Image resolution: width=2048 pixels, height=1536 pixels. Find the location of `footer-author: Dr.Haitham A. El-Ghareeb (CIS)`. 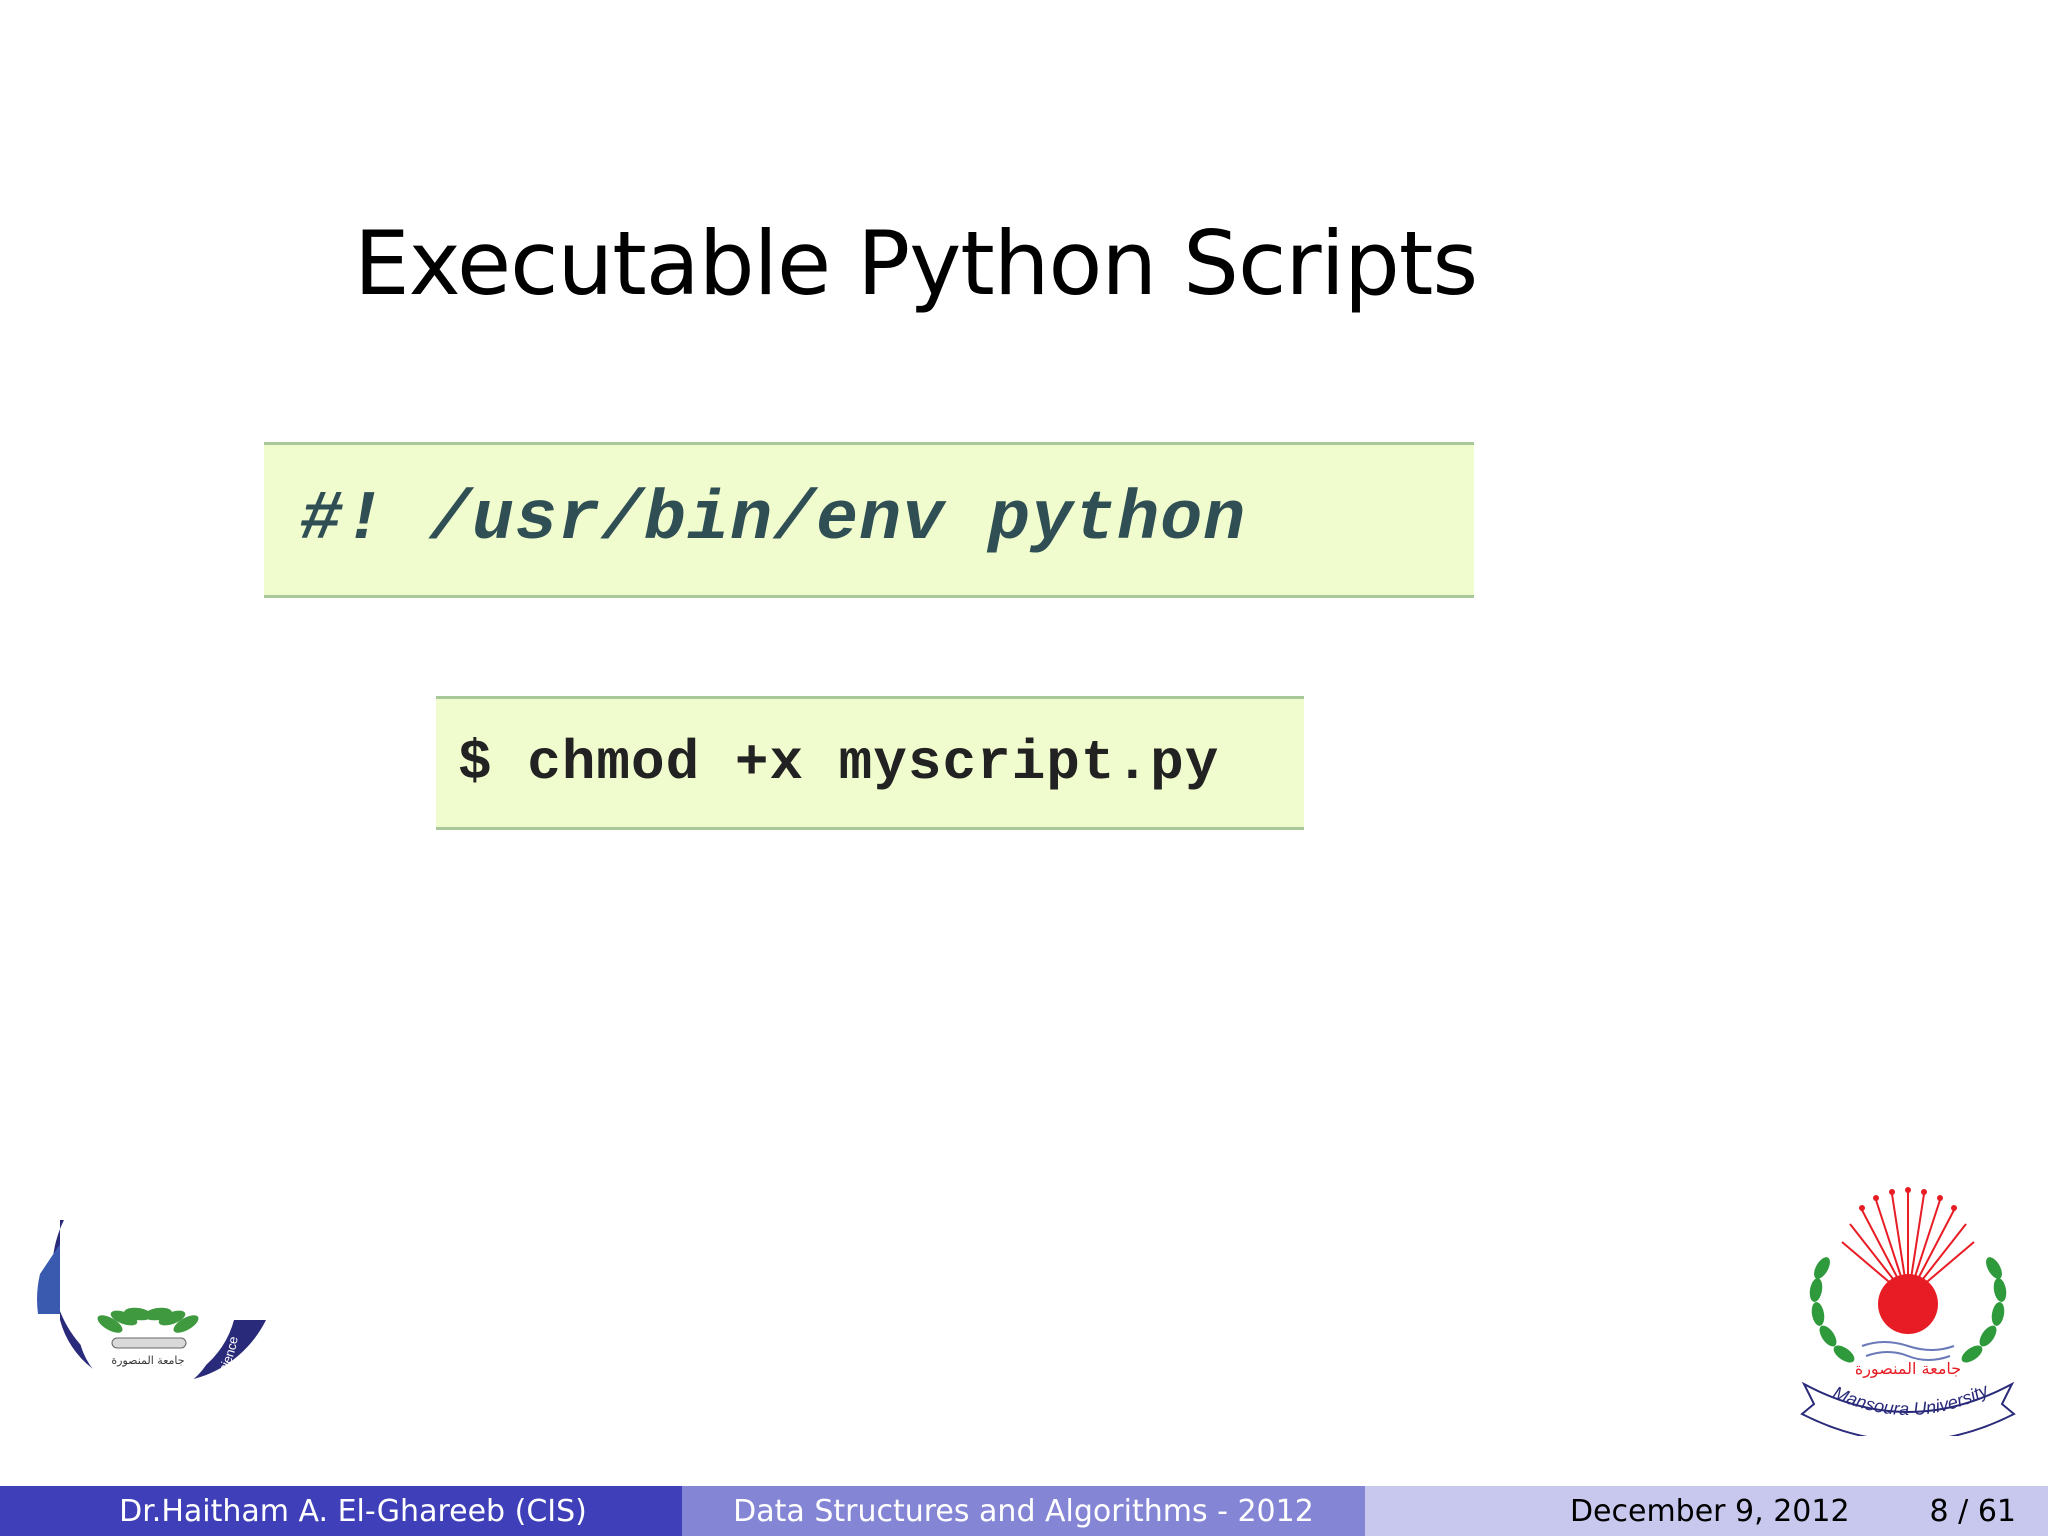

footer-author: Dr.Haitham A. El-Ghareeb (CIS) is located at coordinates (341, 1511).